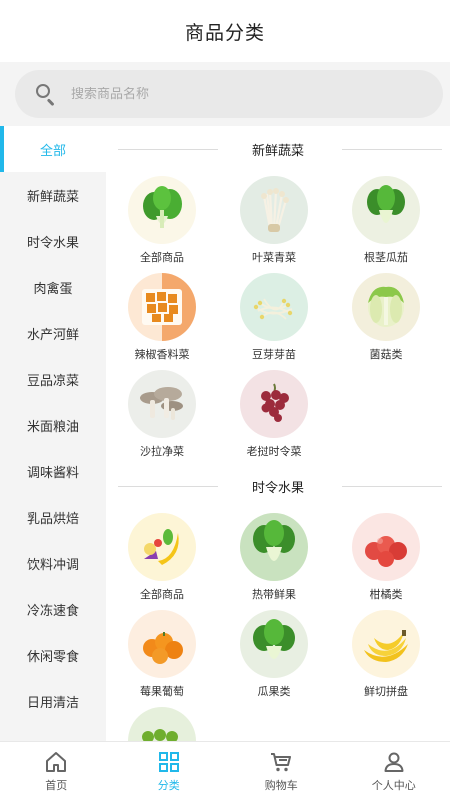 The image size is (450, 800). I want to click on sidebar-item-label: 日用清洁, so click(52, 703).